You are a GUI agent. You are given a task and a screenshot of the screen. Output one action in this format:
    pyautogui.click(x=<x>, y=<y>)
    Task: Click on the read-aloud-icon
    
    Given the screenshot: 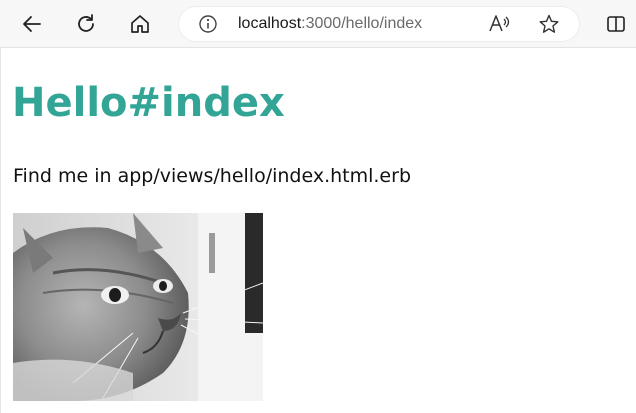 What is the action you would take?
    pyautogui.click(x=500, y=26)
    